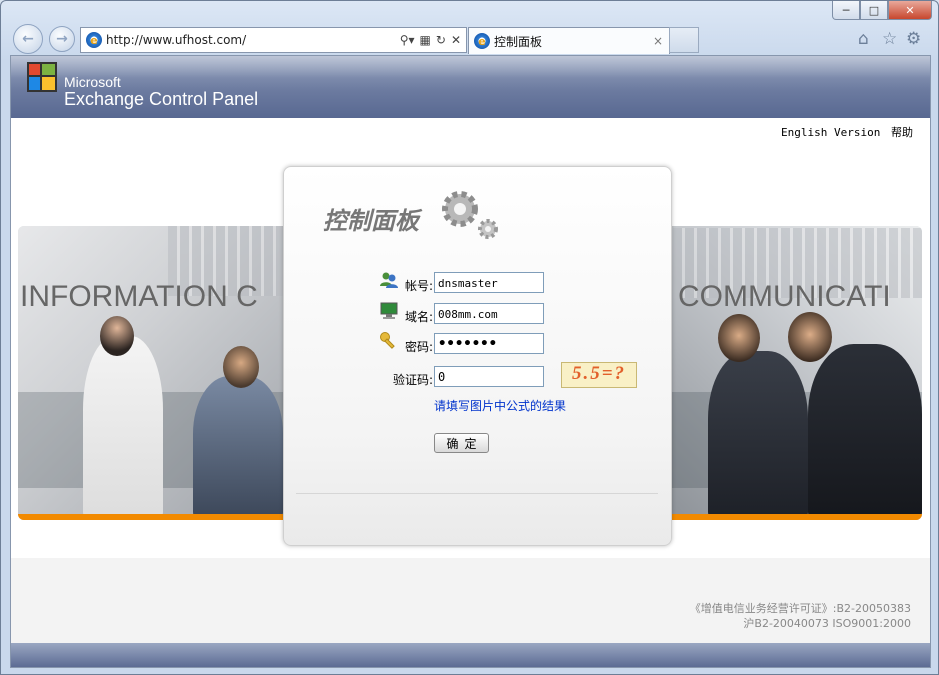 The height and width of the screenshot is (675, 939). I want to click on key-icon, so click(387, 340).